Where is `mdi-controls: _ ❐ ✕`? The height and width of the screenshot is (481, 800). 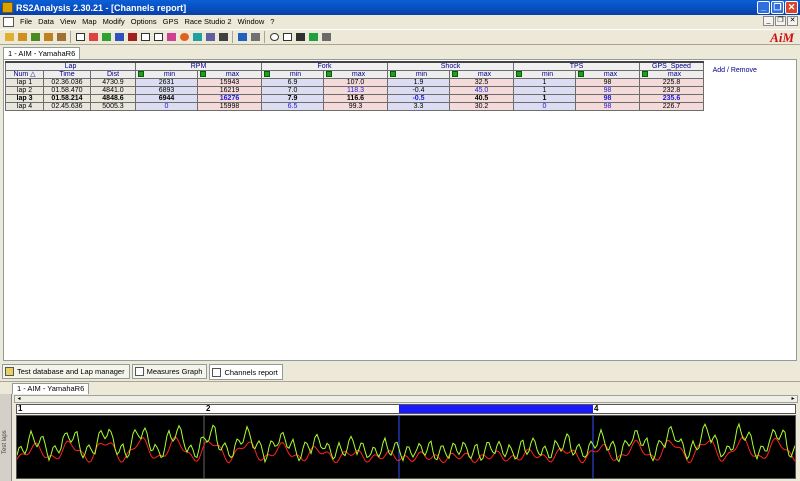
mdi-controls: _ ❐ ✕ is located at coordinates (780, 21).